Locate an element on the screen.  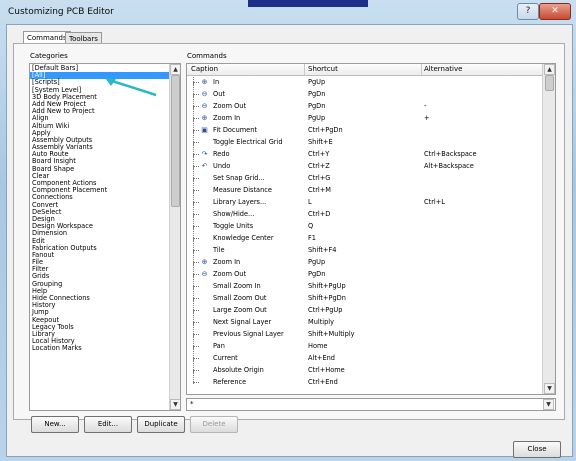
command-caption: Zoom In is located at coordinates (227, 118).